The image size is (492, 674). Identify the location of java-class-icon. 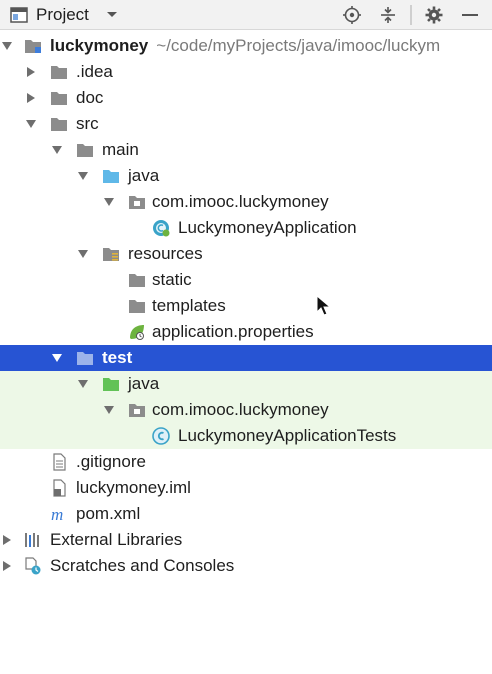
(161, 436).